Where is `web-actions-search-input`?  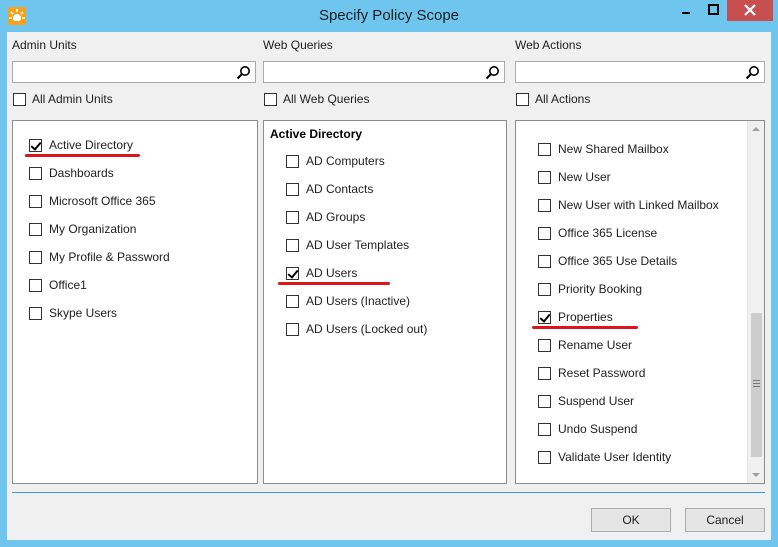 web-actions-search-input is located at coordinates (640, 72).